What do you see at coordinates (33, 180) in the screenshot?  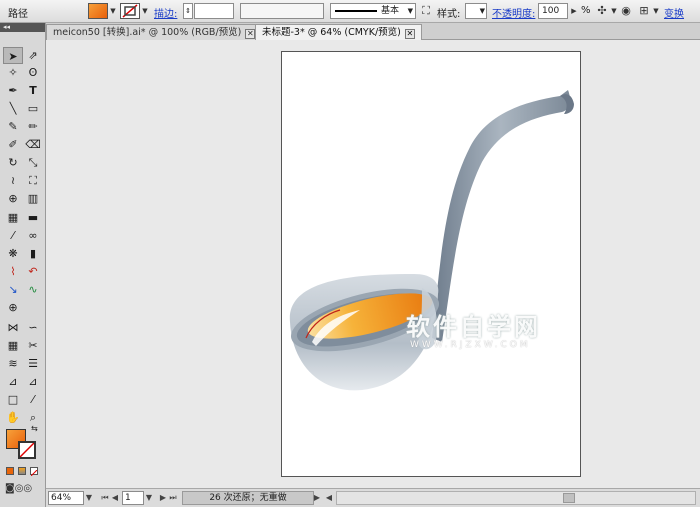 I see `free-transform-tool-icon: ⛶` at bounding box center [33, 180].